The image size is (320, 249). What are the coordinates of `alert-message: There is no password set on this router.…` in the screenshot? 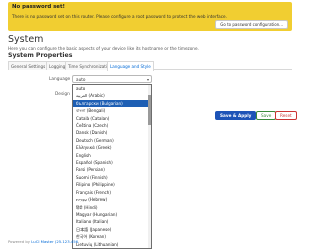 It's located at (119, 16).